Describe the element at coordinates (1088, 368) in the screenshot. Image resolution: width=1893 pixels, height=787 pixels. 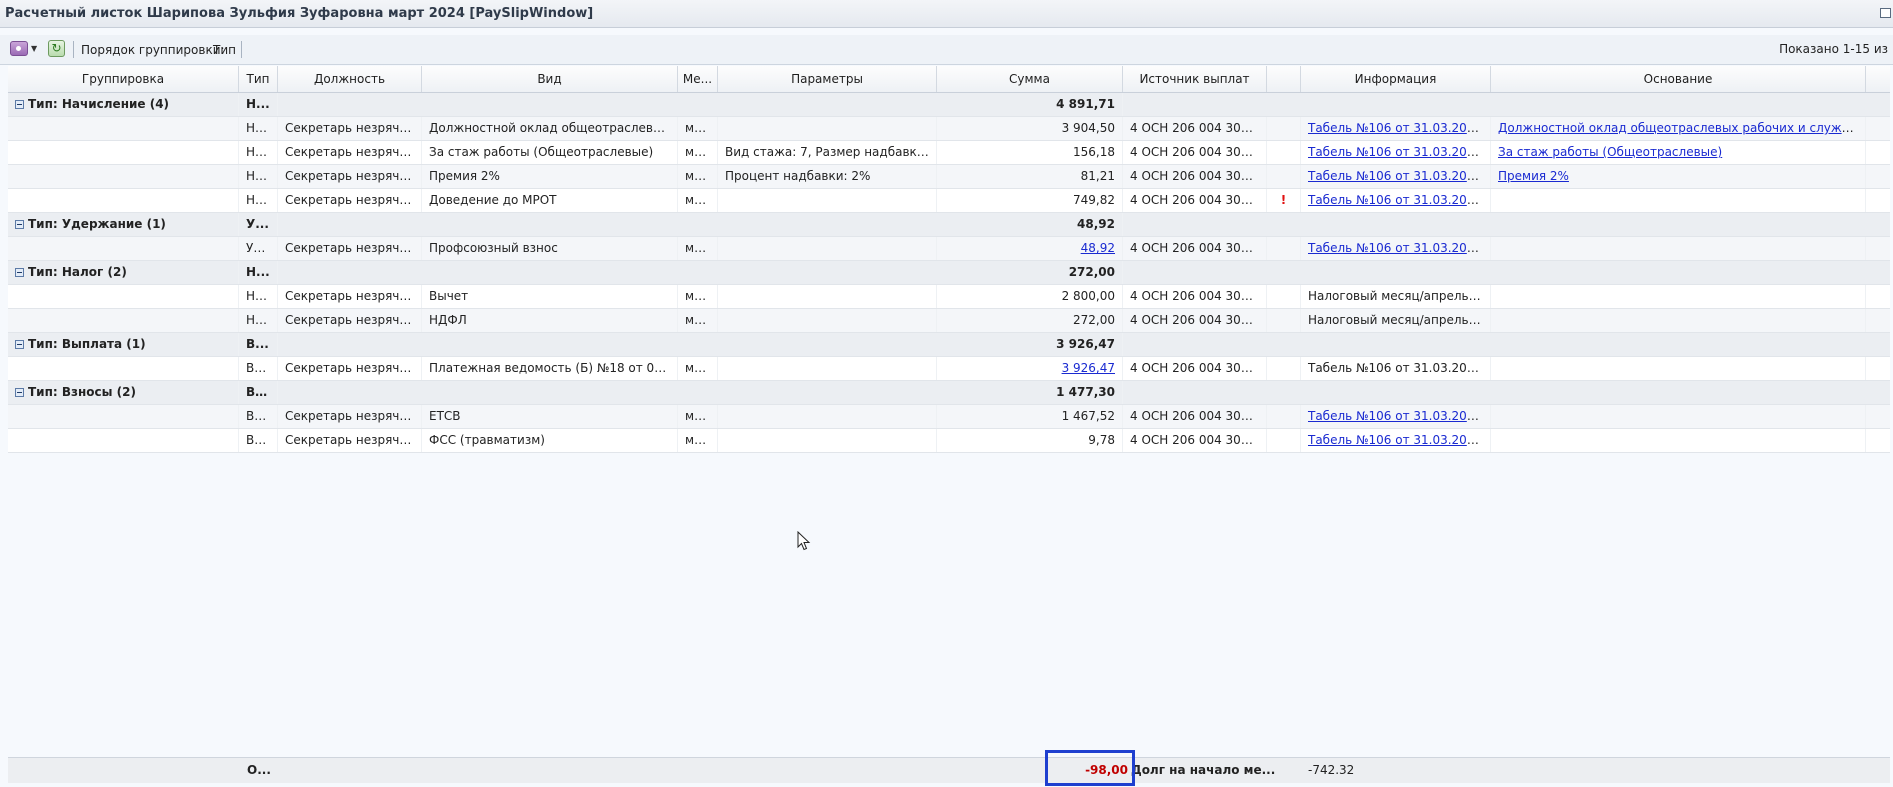
I see `cell-sum-link: 3 926,47` at that location.